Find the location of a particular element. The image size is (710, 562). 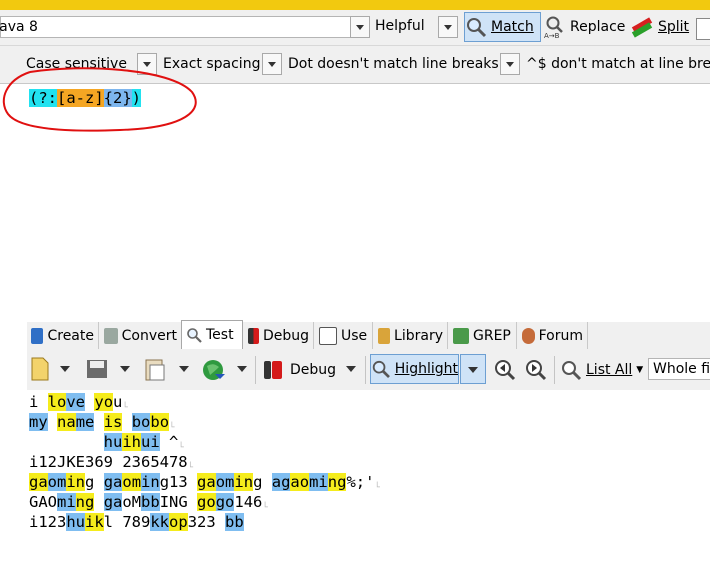

toolbar-separator is located at coordinates (255, 370).